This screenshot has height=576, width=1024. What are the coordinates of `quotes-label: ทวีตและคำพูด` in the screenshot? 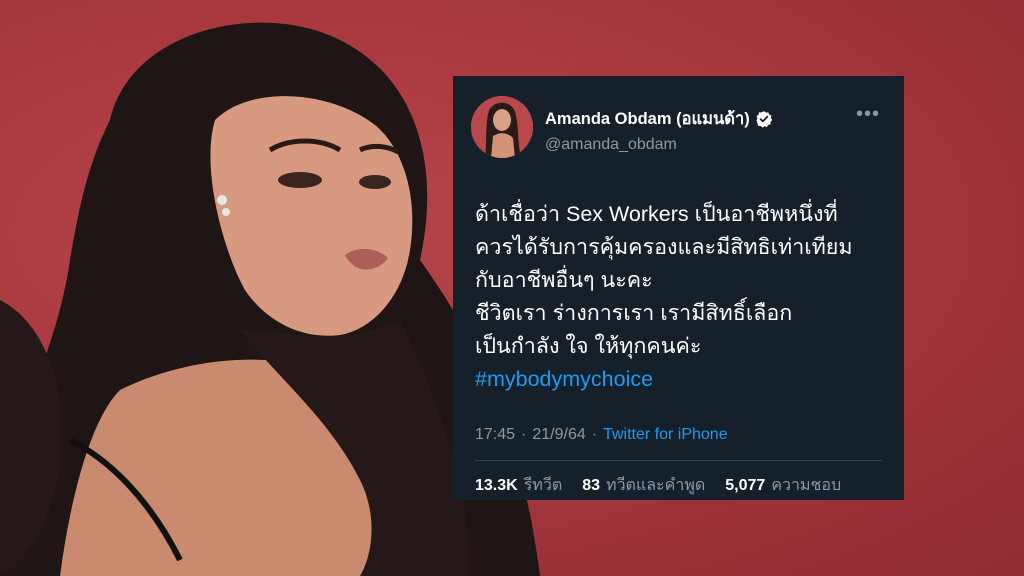 It's located at (656, 485).